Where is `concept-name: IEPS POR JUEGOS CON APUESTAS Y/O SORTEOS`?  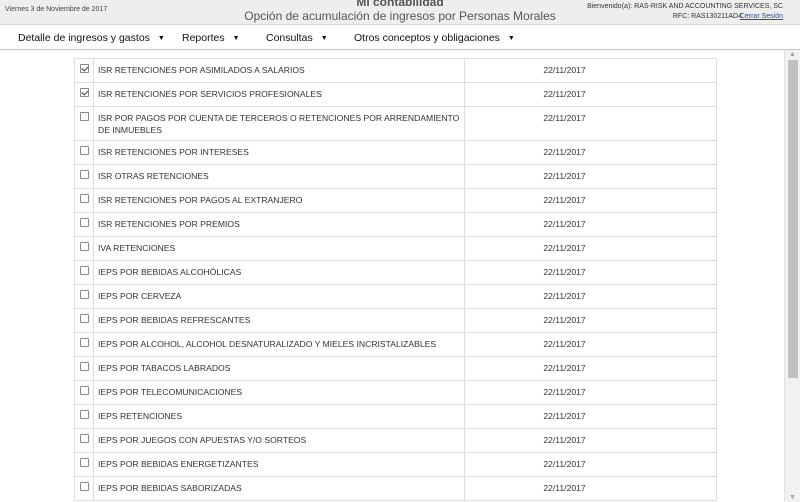
concept-name: IEPS POR JUEGOS CON APUESTAS Y/O SORTEOS is located at coordinates (279, 440).